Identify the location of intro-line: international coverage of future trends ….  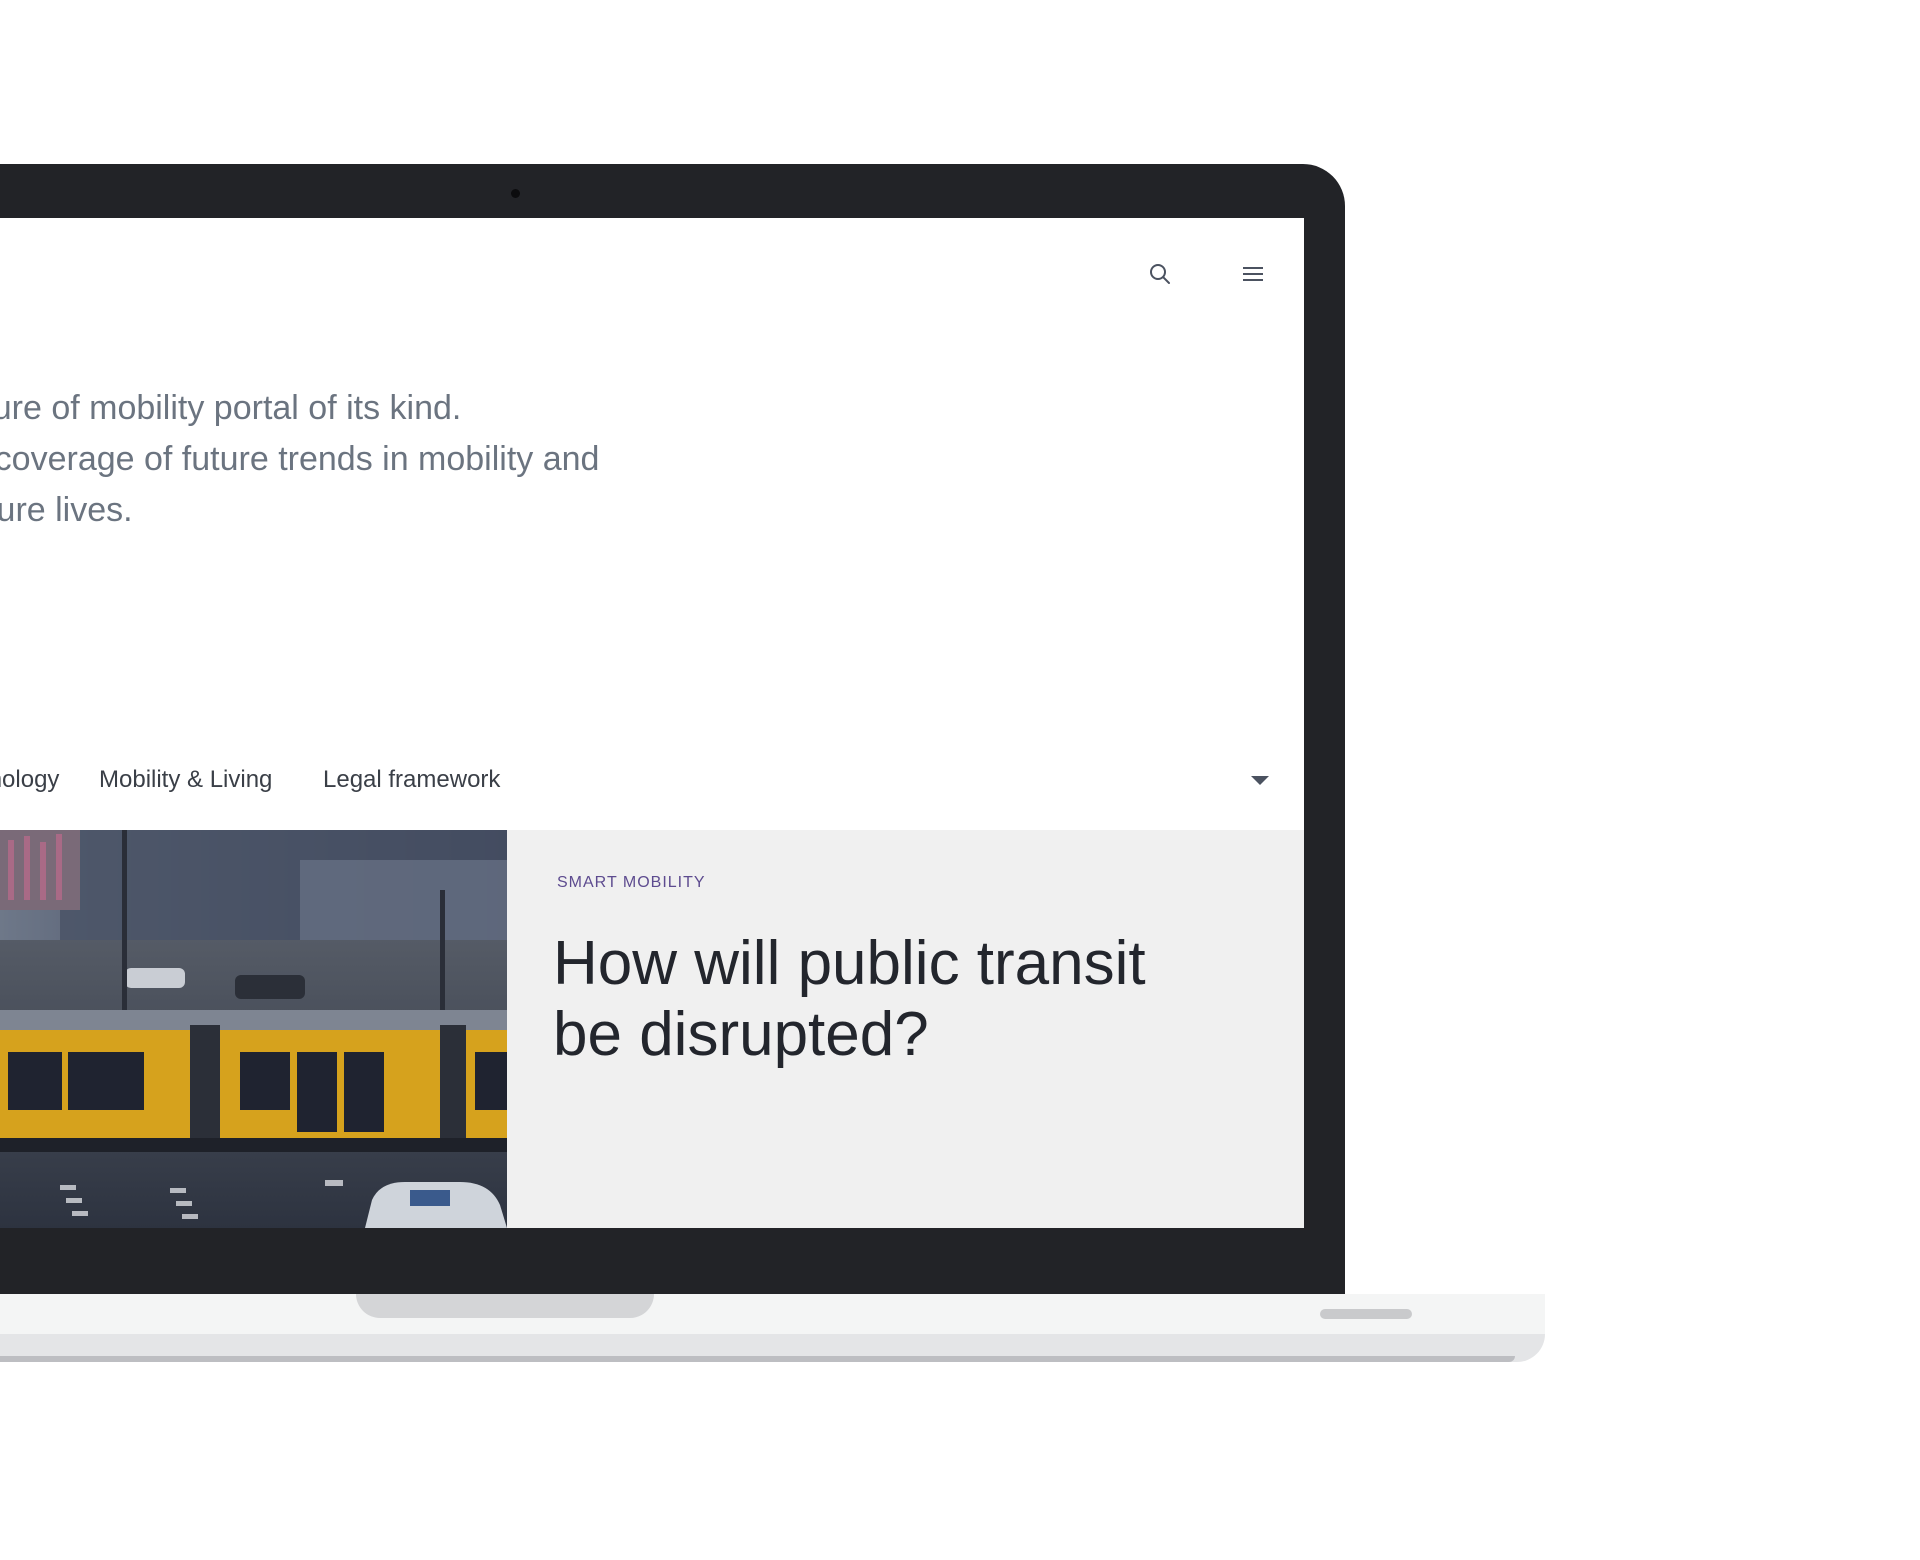
(300, 459).